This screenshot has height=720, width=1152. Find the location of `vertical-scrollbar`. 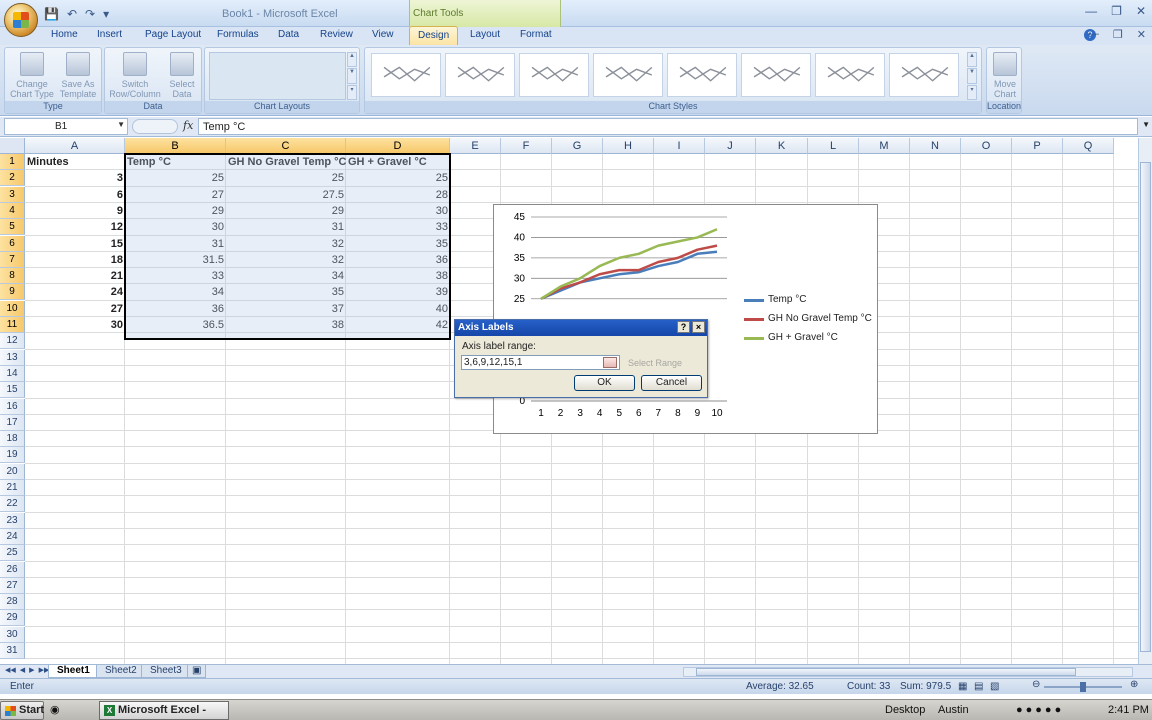

vertical-scrollbar is located at coordinates (1145, 401).